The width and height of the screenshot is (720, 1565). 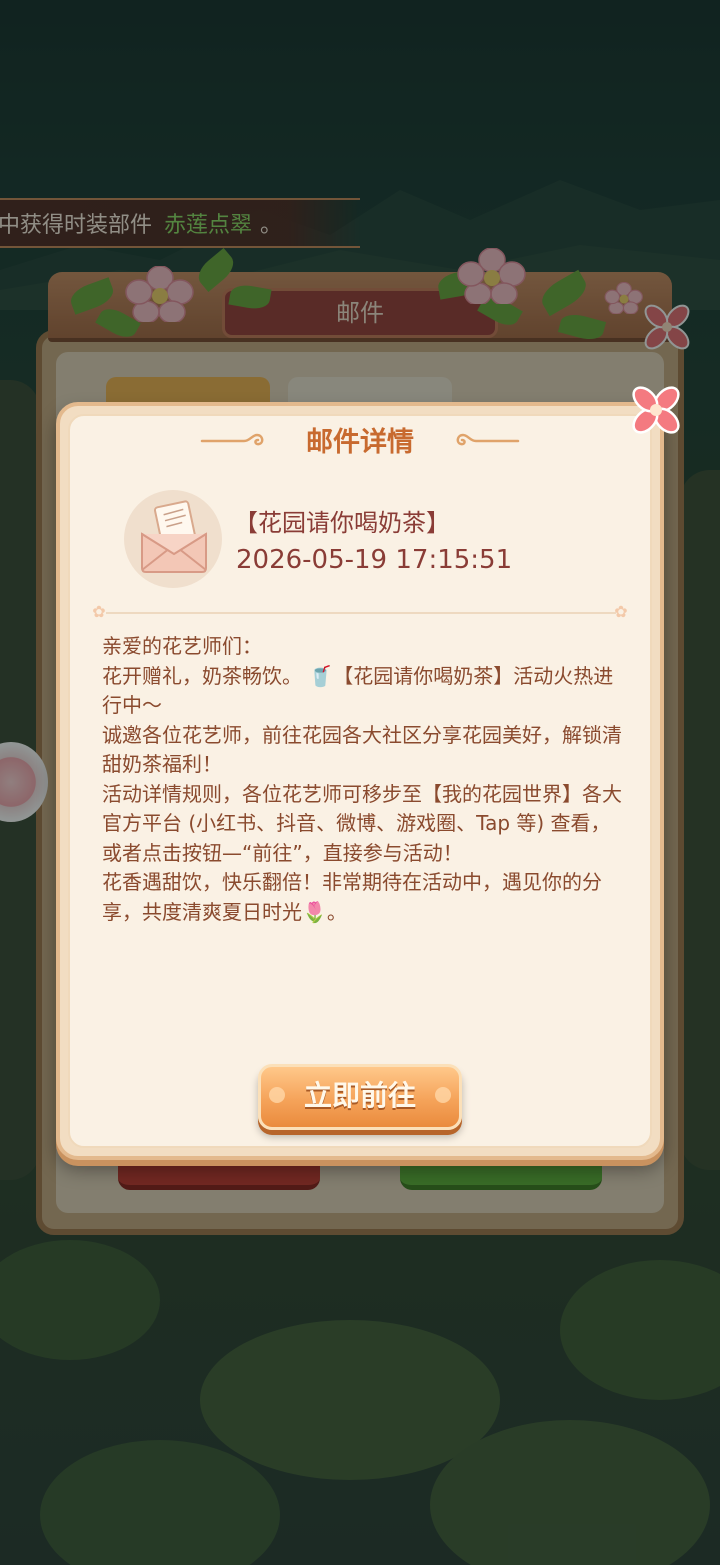 I want to click on close-icon, so click(x=656, y=410).